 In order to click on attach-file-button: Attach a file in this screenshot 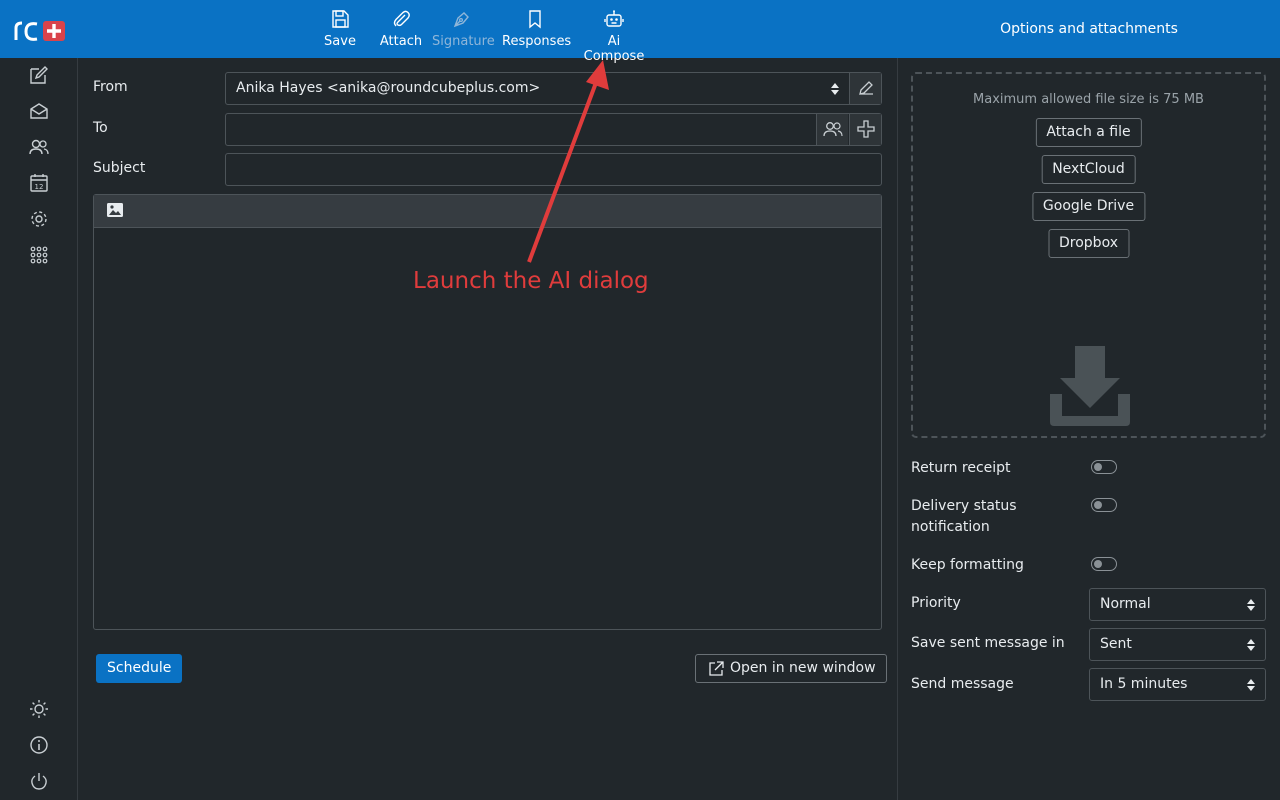, I will do `click(1088, 132)`.